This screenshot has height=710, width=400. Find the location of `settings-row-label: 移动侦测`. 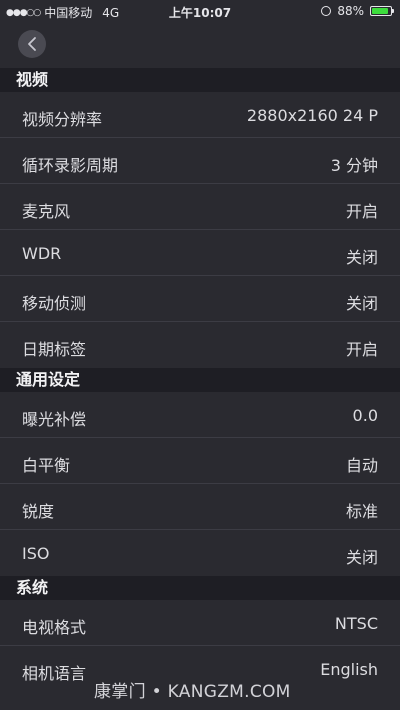

settings-row-label: 移动侦测 is located at coordinates (54, 303).